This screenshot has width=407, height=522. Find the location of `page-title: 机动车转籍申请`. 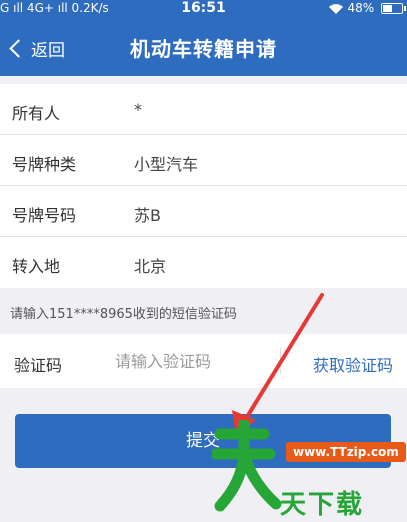

page-title: 机动车转籍申请 is located at coordinates (203, 49).